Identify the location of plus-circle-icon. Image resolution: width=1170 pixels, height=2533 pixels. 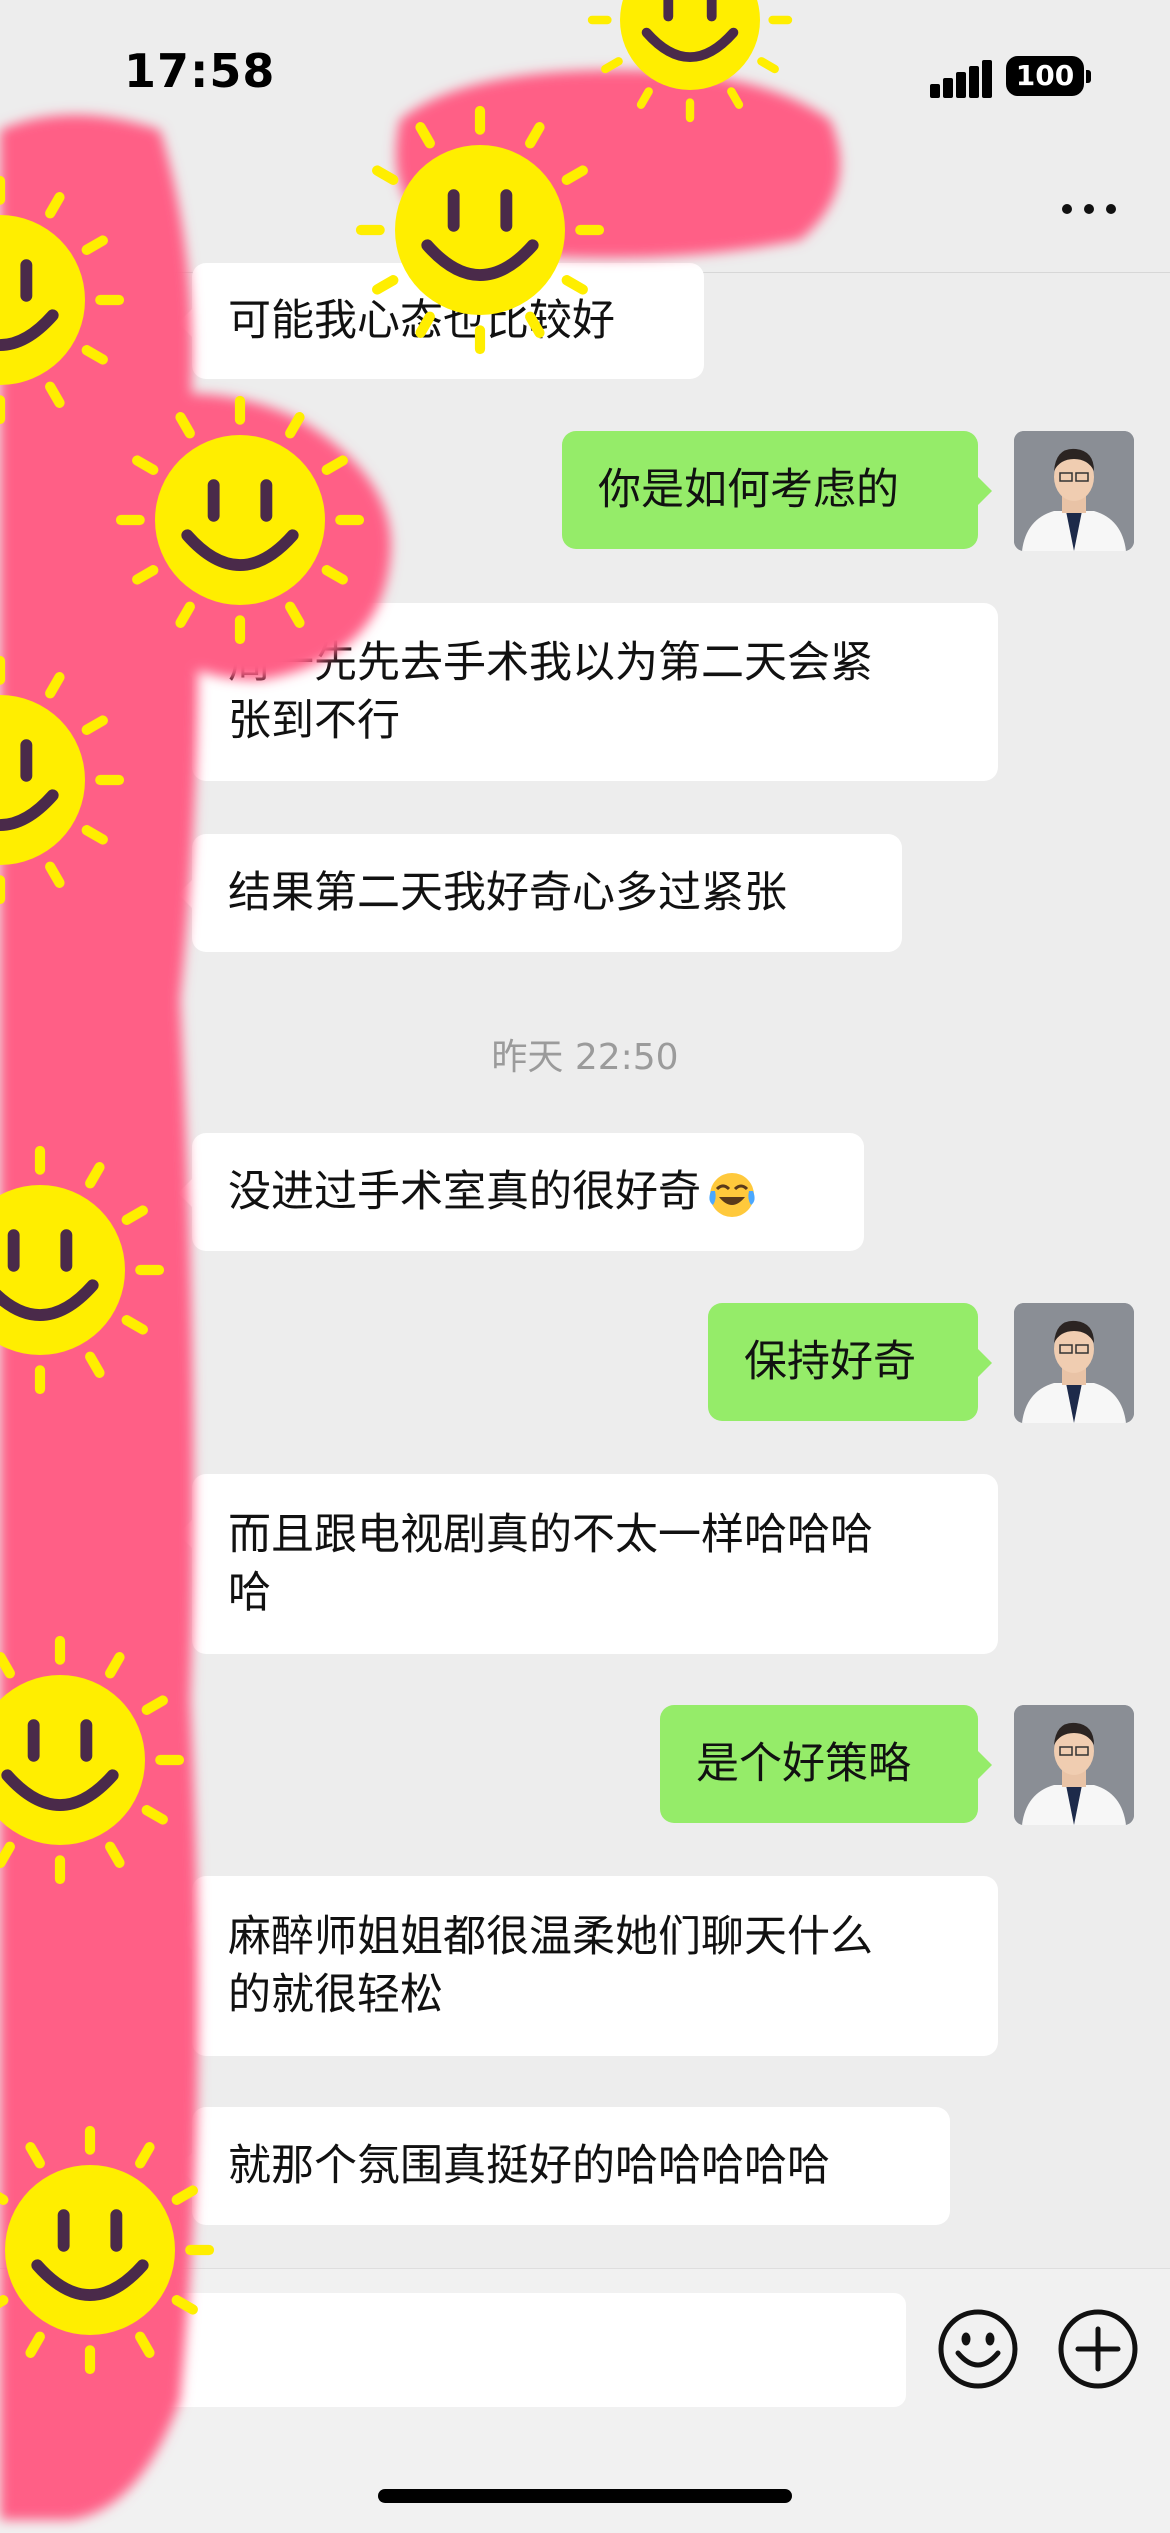
(1098, 2349).